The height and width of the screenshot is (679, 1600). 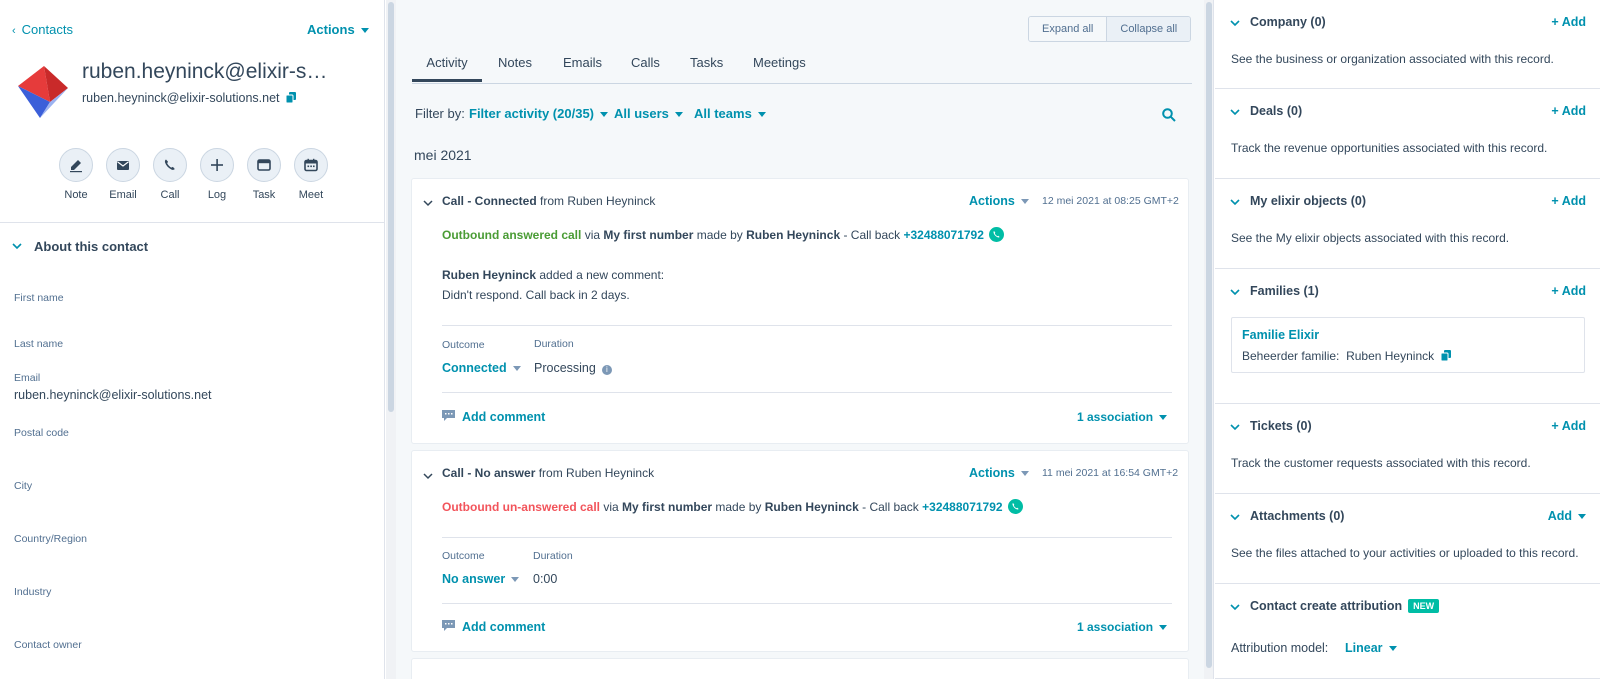 I want to click on tab-emails: Emails, so click(x=582, y=62).